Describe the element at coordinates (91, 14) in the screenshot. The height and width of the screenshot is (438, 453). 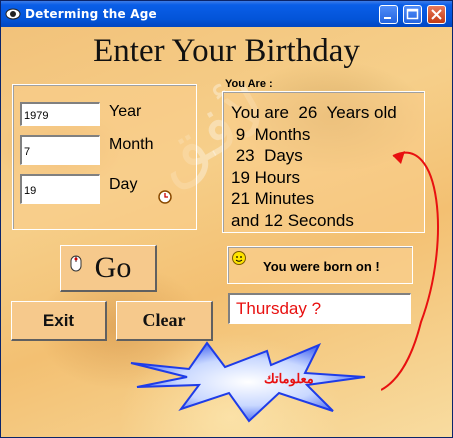
I see `window-title: Determing the Age` at that location.